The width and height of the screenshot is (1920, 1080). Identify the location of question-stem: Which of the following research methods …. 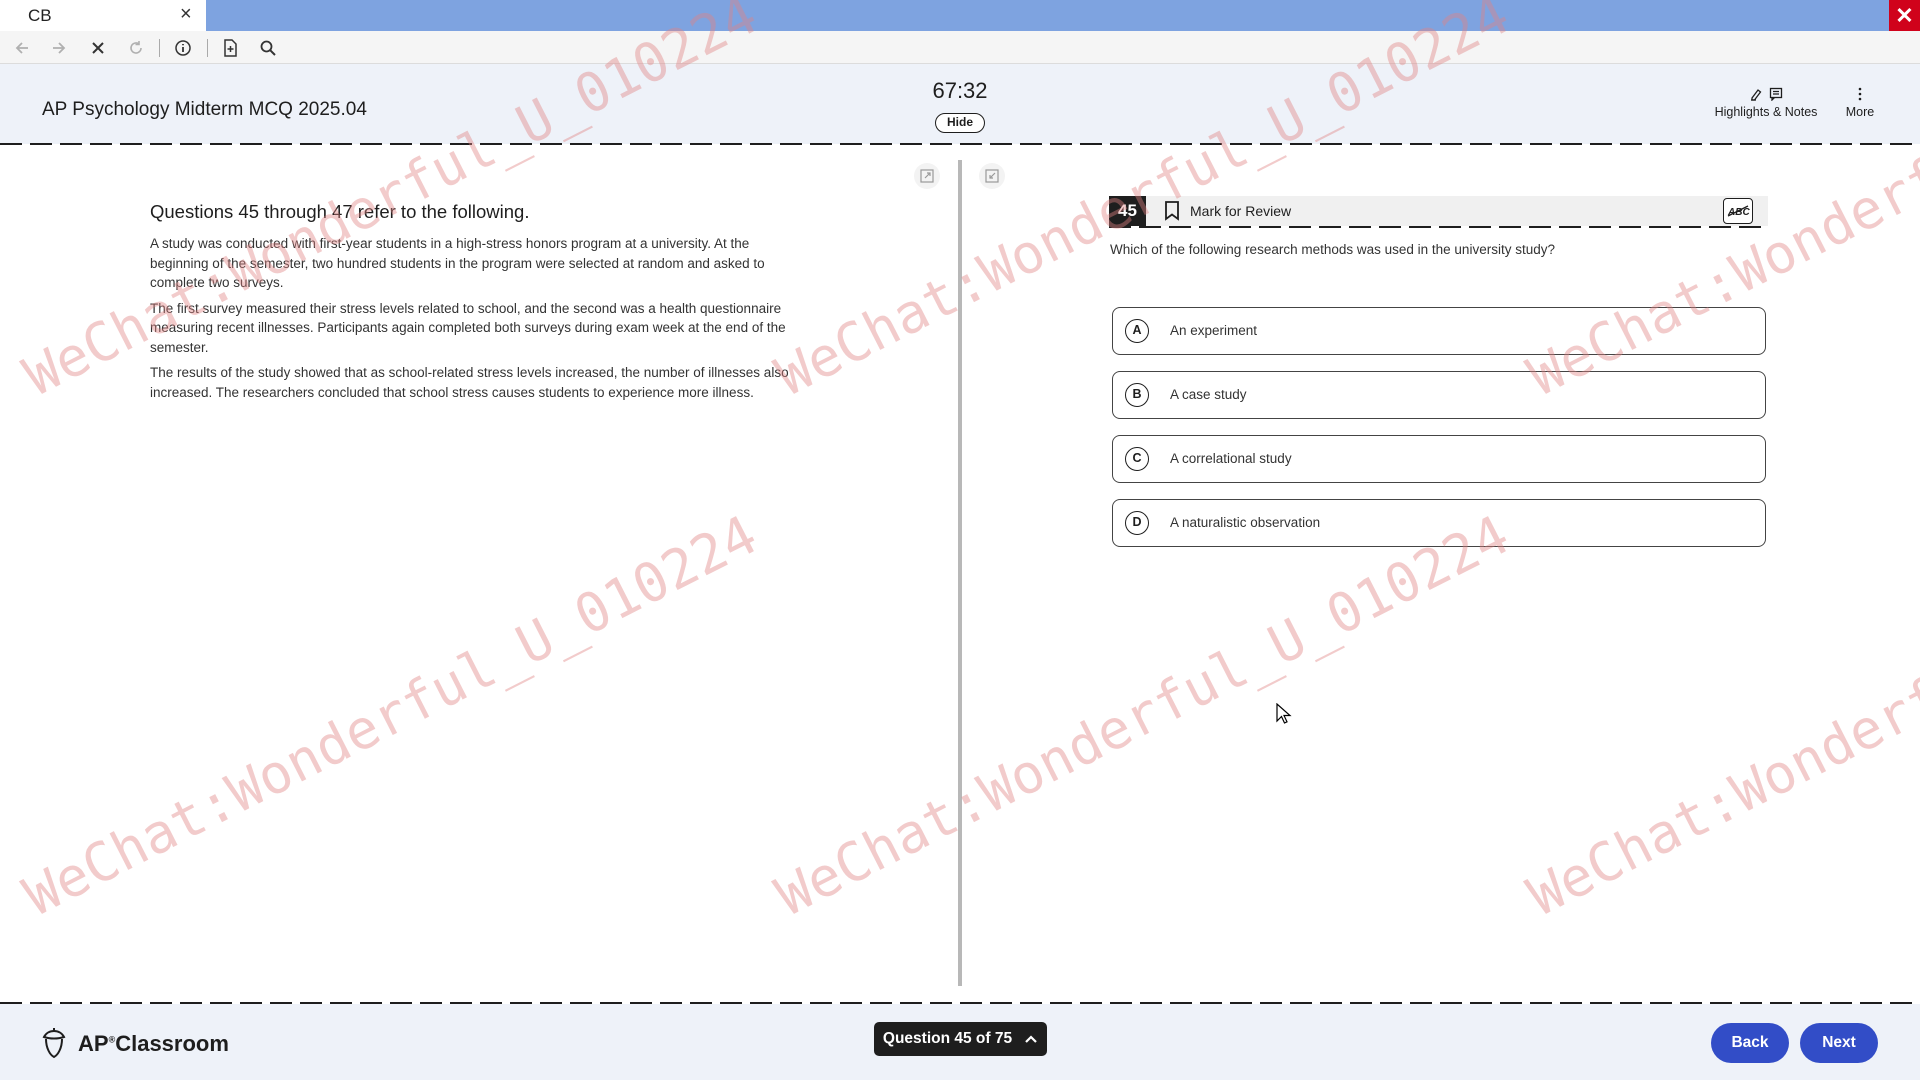
(1332, 249).